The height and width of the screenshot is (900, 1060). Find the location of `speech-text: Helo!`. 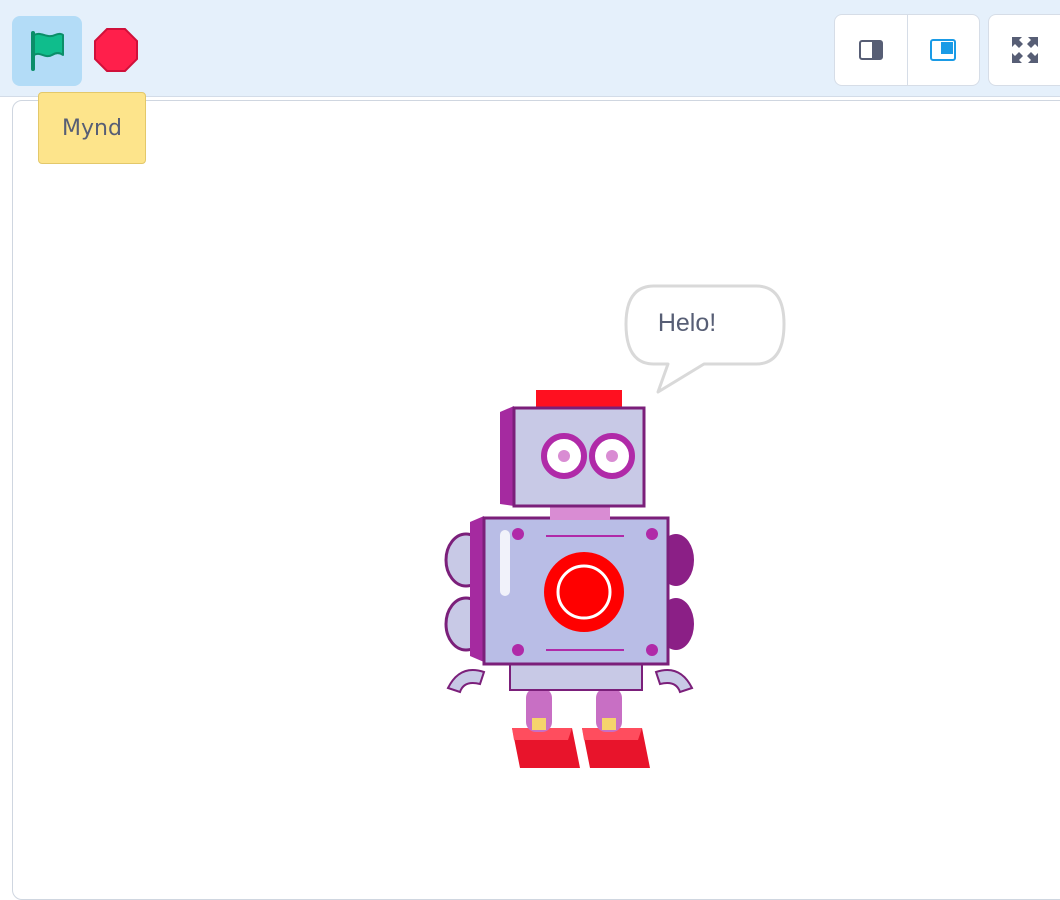

speech-text: Helo! is located at coordinates (687, 323).